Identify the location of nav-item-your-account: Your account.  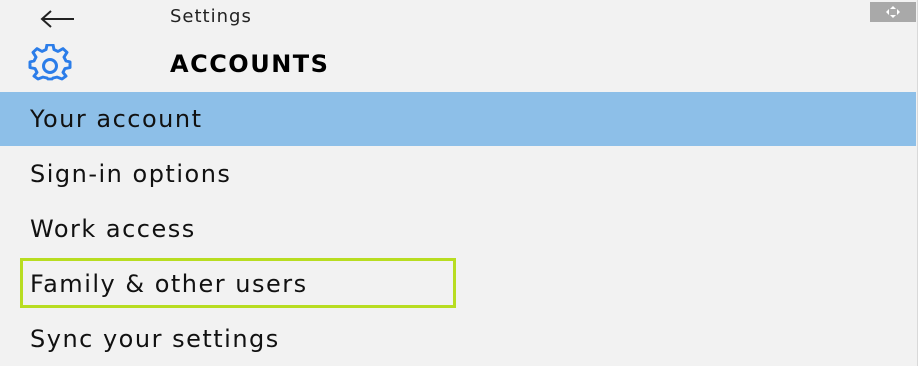
(458, 119).